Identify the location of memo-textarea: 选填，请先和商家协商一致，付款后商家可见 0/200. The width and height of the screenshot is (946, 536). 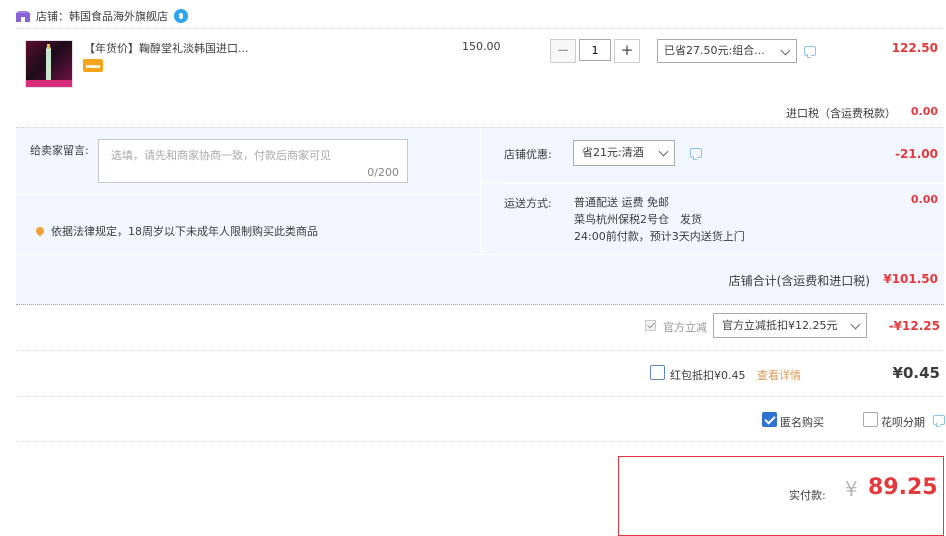
(253, 161).